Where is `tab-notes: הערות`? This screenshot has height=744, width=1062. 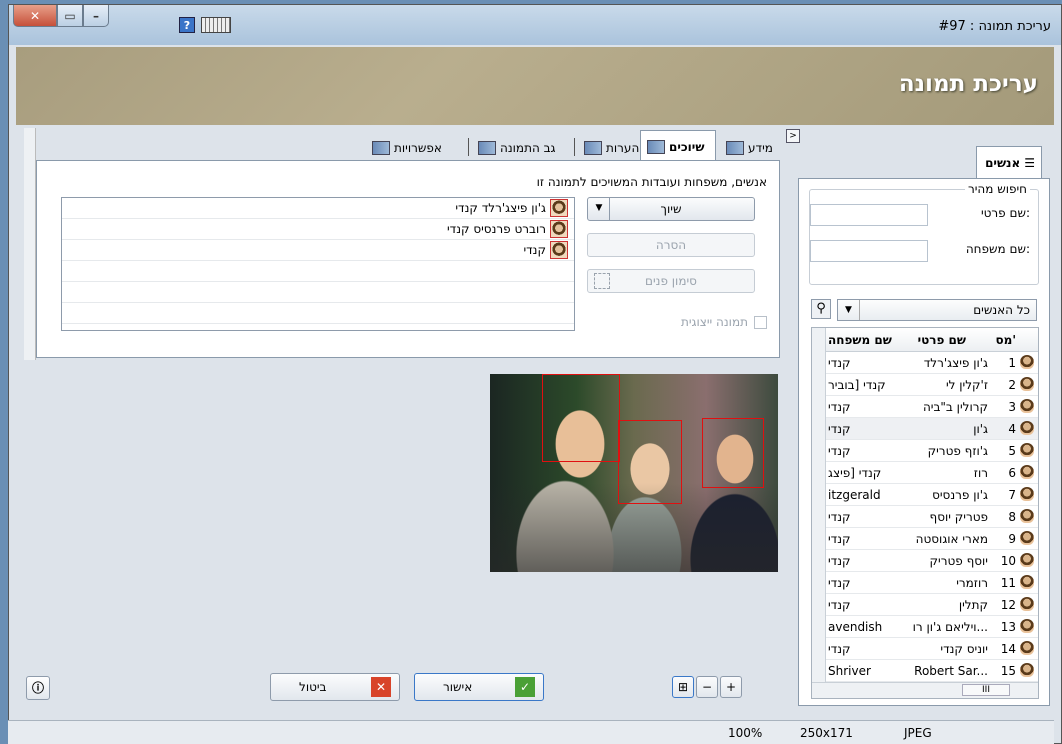 tab-notes: הערות is located at coordinates (611, 148).